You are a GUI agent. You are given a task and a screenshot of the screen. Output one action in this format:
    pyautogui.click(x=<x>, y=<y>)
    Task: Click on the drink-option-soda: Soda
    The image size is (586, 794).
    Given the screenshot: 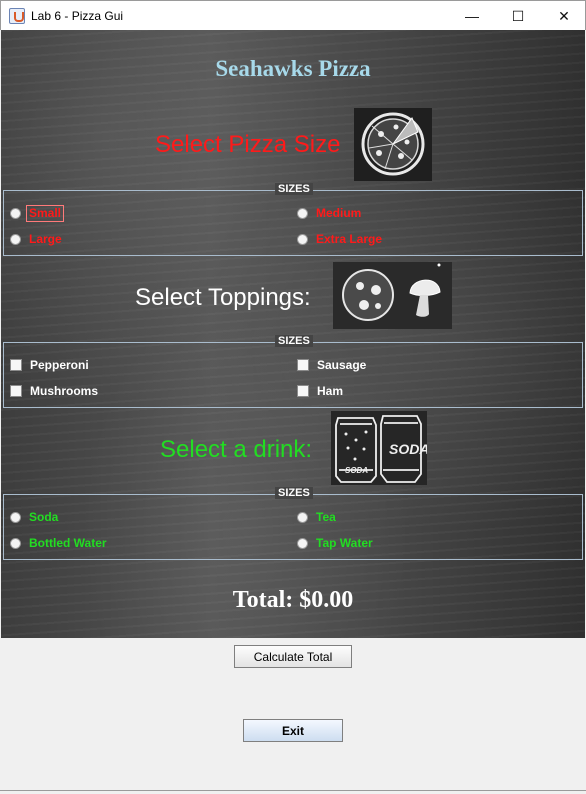 What is the action you would take?
    pyautogui.click(x=35, y=517)
    